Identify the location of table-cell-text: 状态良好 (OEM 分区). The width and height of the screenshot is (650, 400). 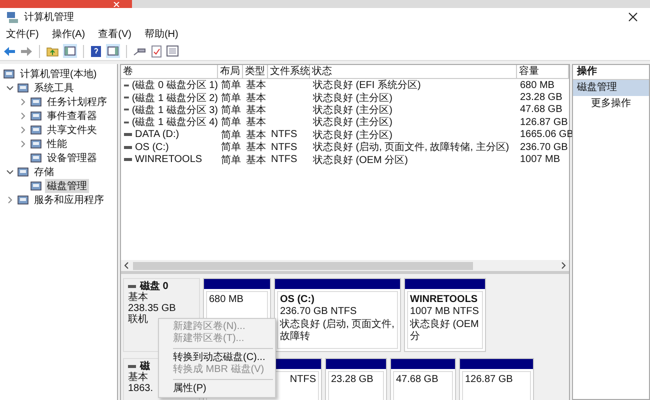
(360, 160).